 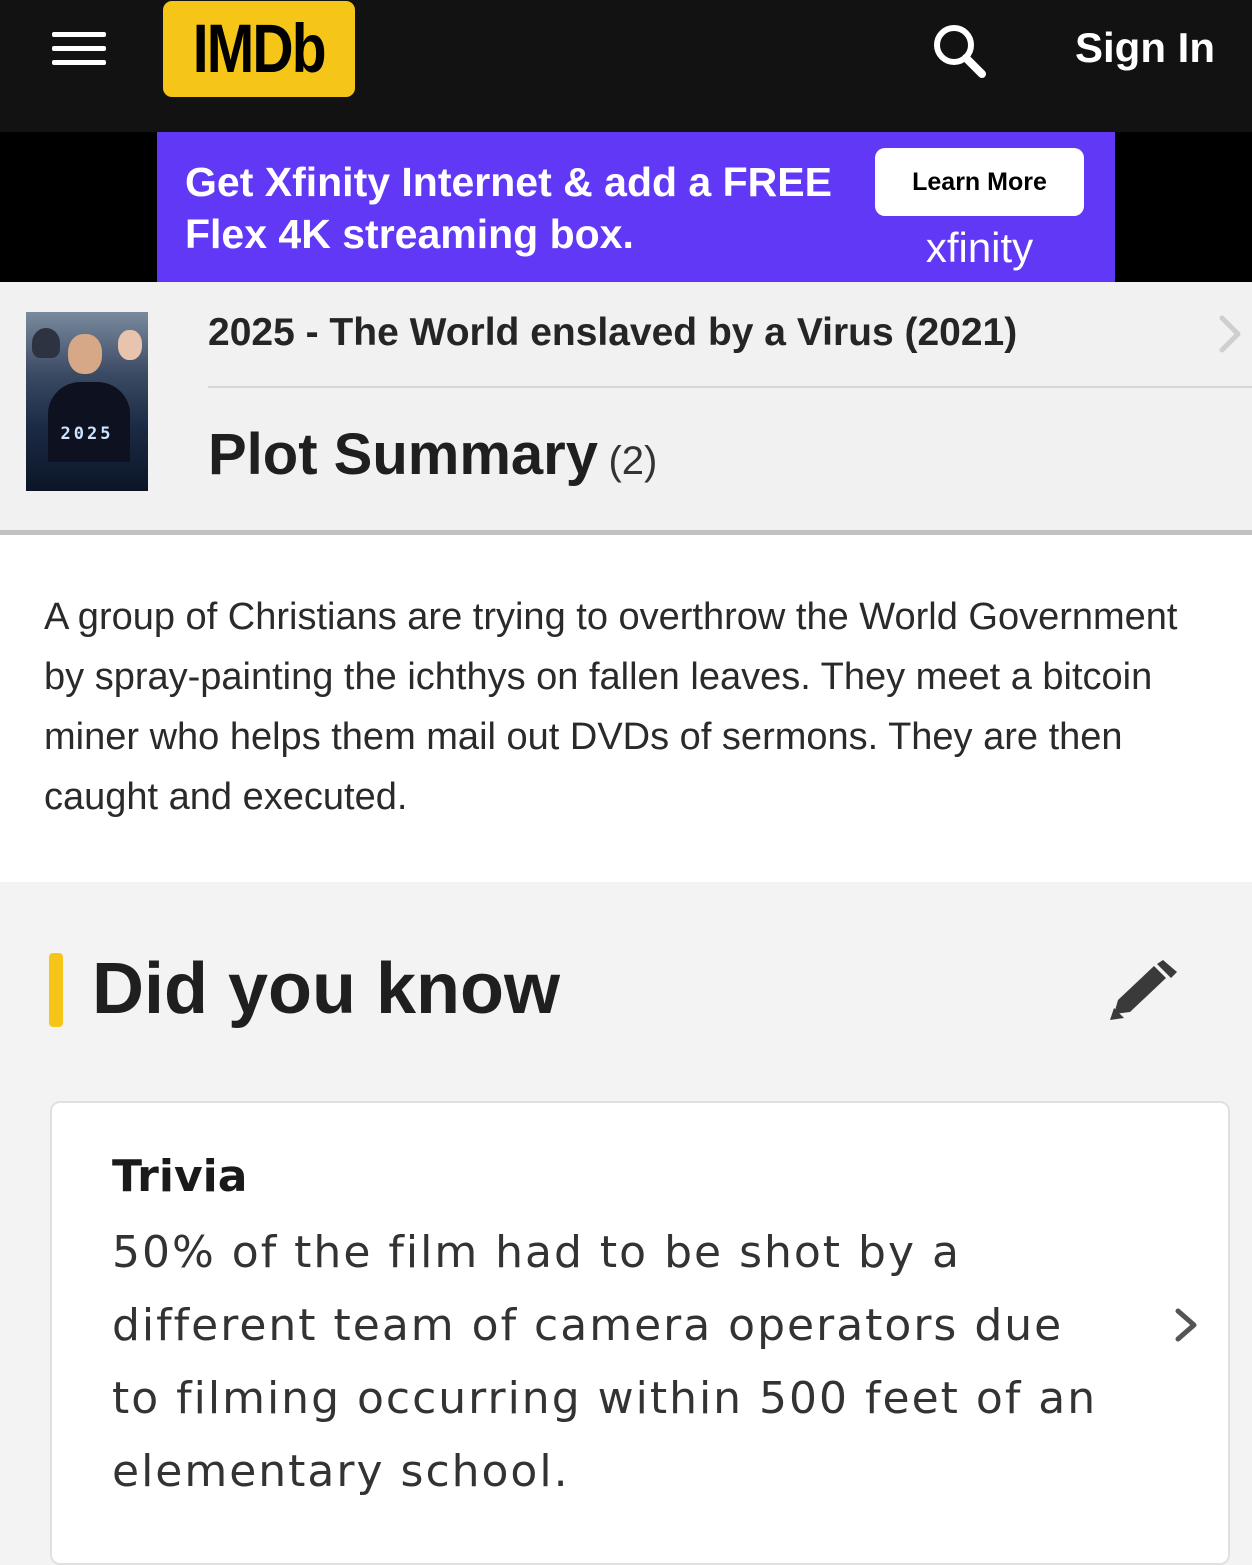 I want to click on title-divider, so click(x=730, y=387).